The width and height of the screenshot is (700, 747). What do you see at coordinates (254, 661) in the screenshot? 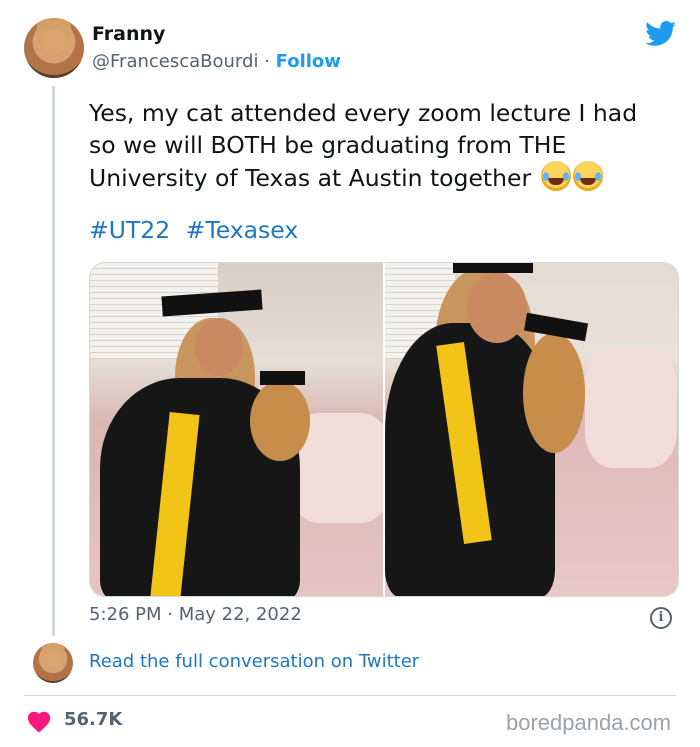
I see `read-conversation-link: Read the full conversation on Twitter` at bounding box center [254, 661].